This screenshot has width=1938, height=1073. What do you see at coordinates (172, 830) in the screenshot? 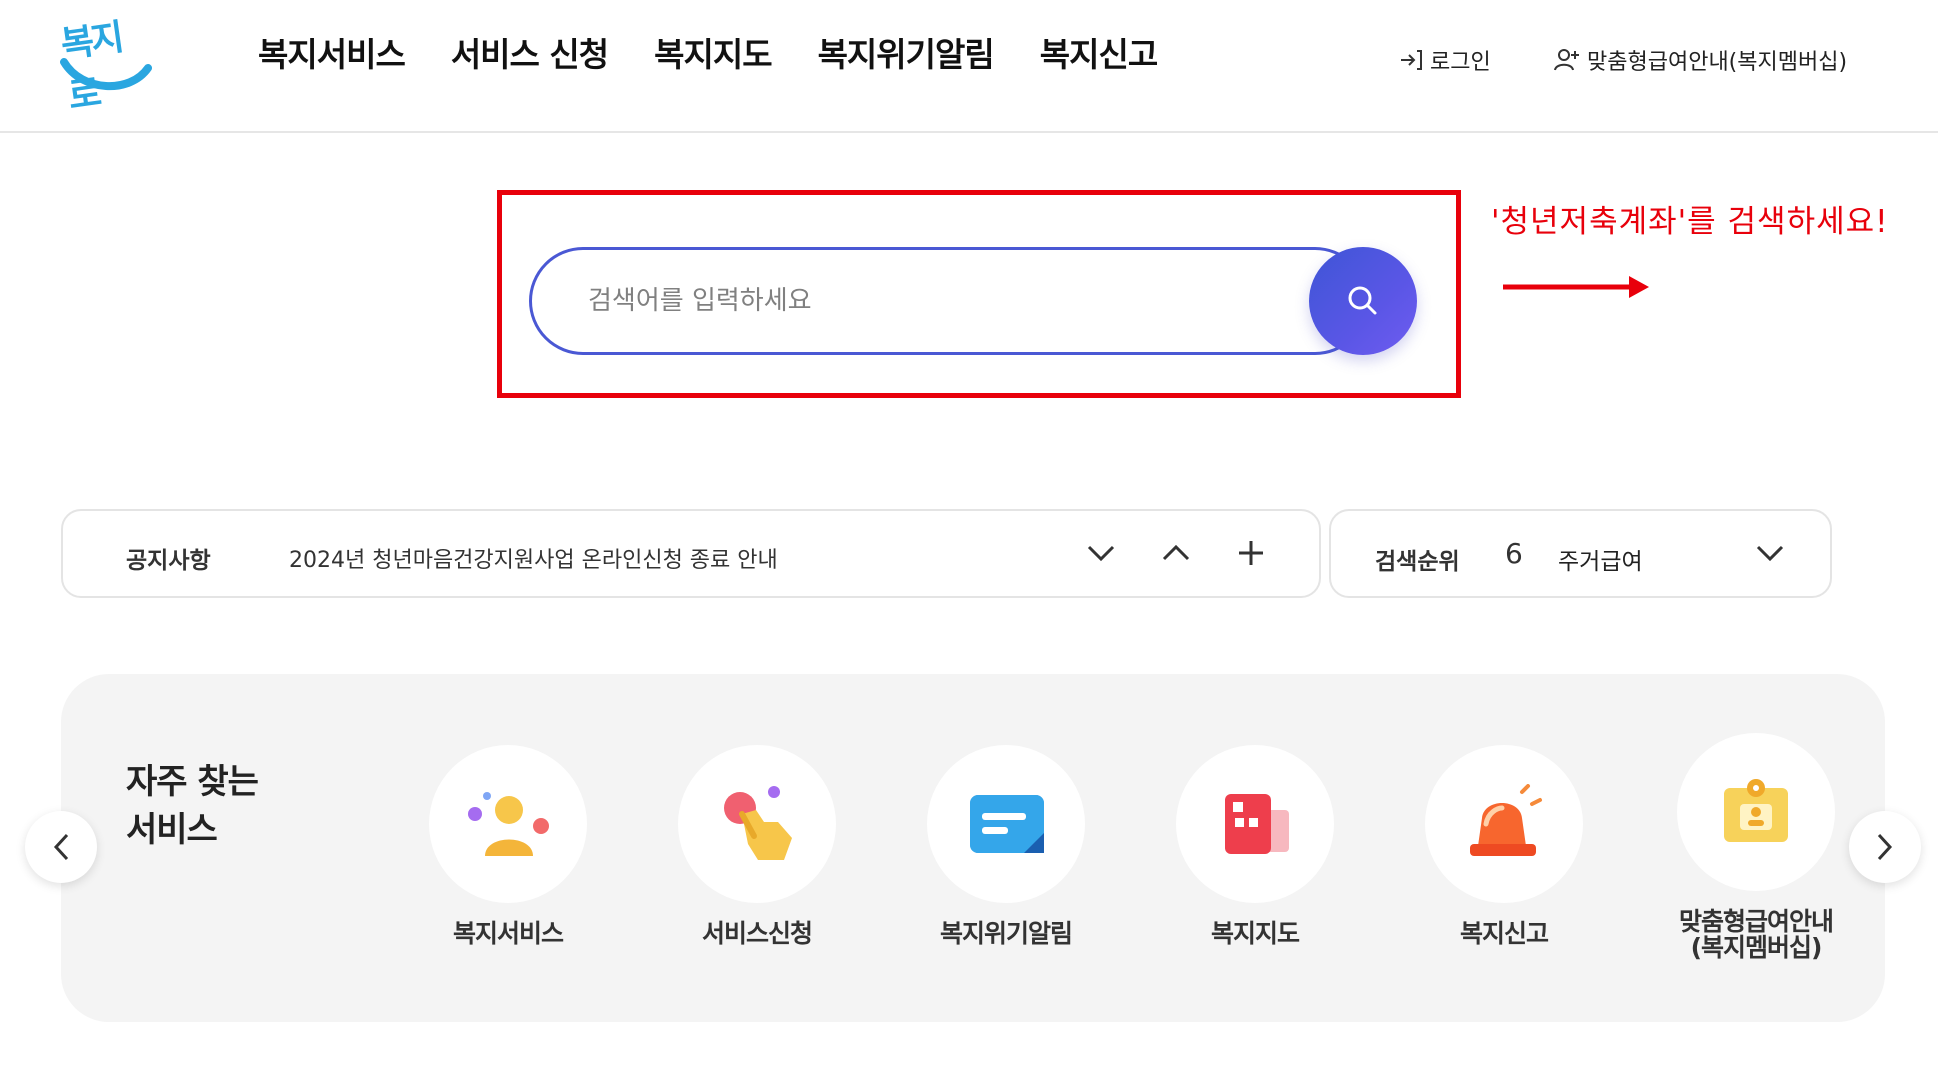
I see `frequent-title-line2: 서비스` at bounding box center [172, 830].